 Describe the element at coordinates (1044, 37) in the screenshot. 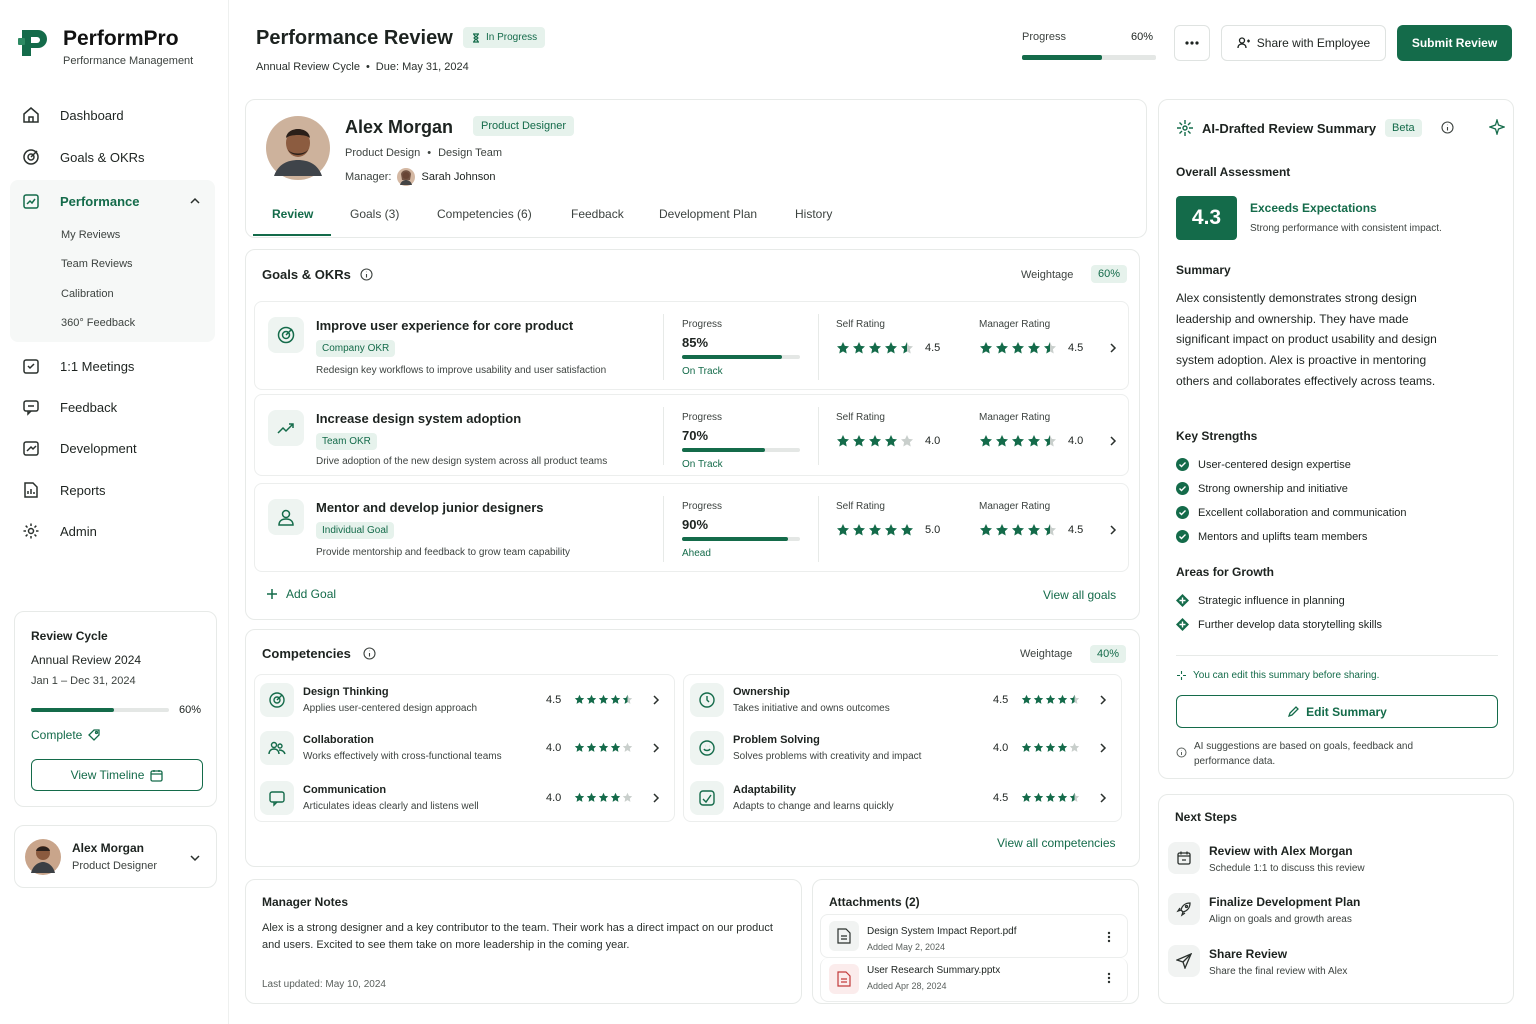

I see `header-progress-label: Progress` at that location.